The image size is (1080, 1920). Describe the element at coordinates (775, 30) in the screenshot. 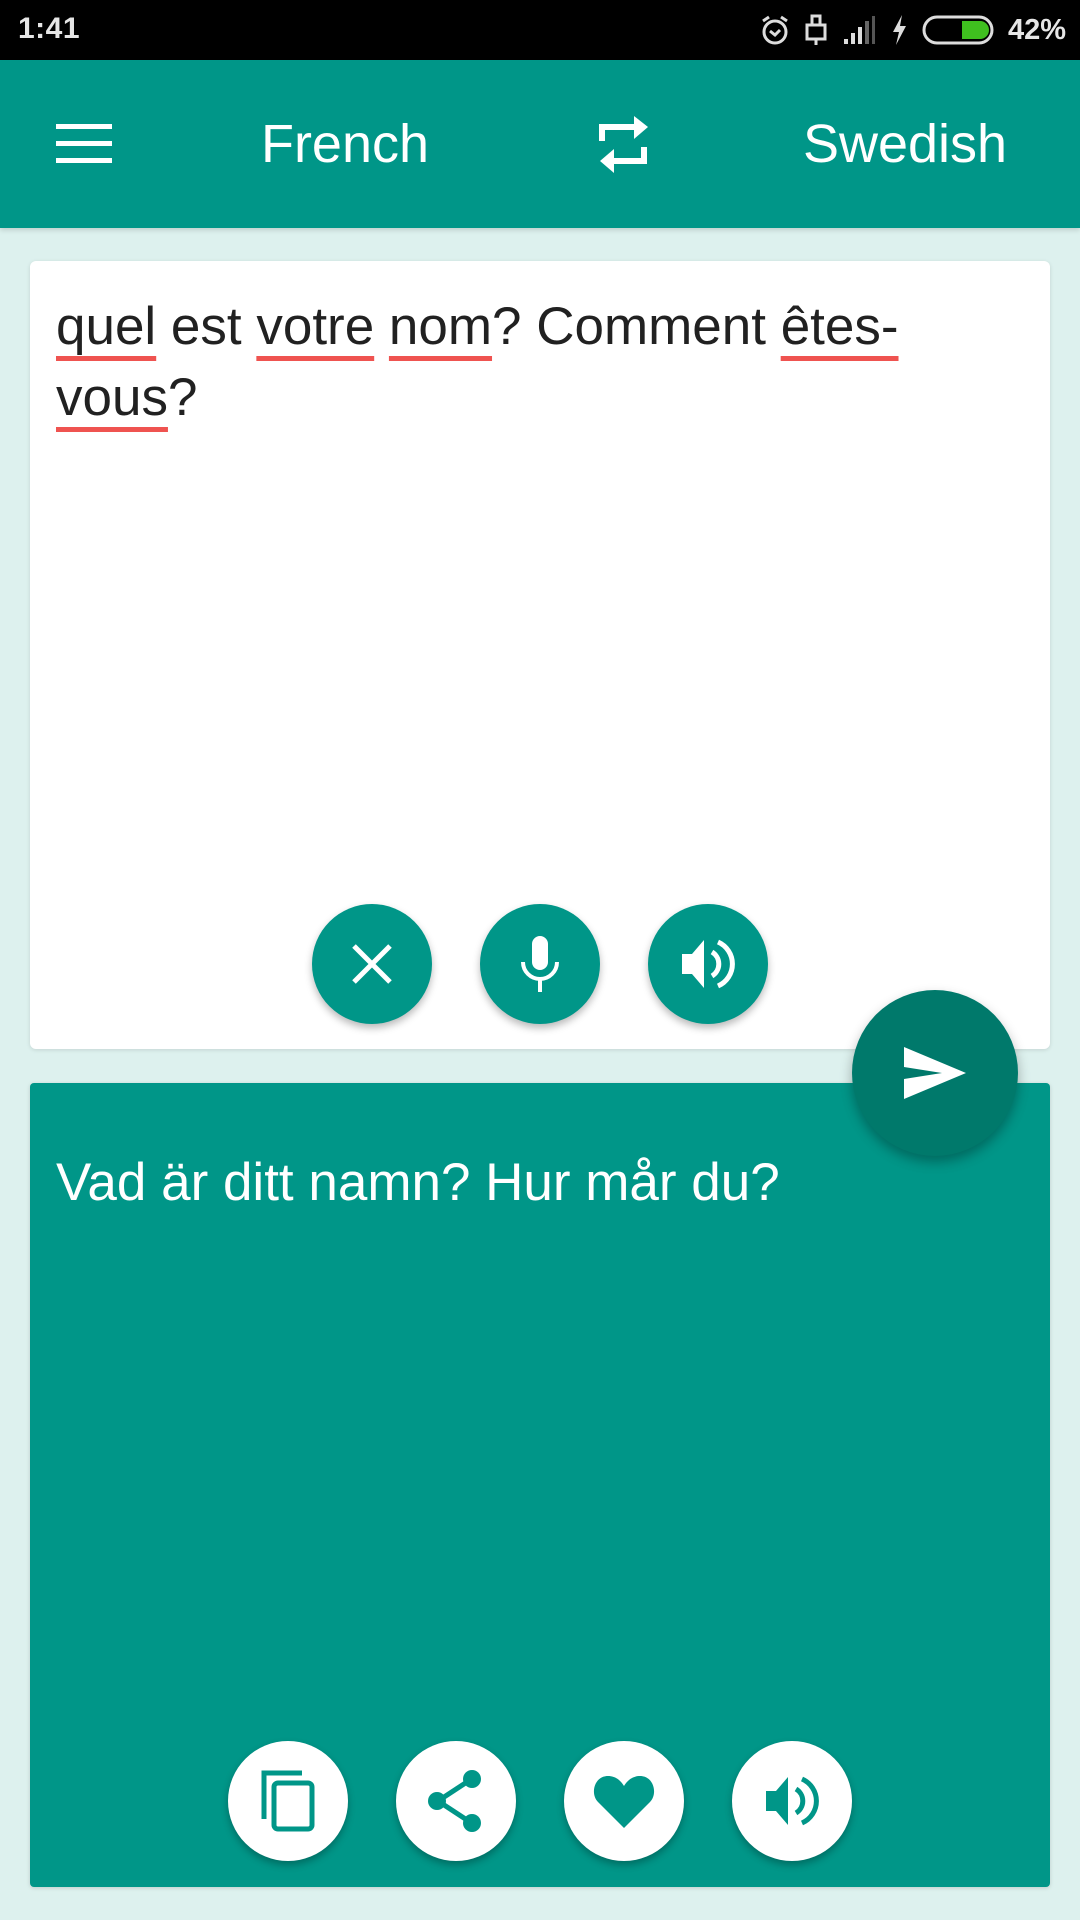

I see `alarm-icon` at that location.